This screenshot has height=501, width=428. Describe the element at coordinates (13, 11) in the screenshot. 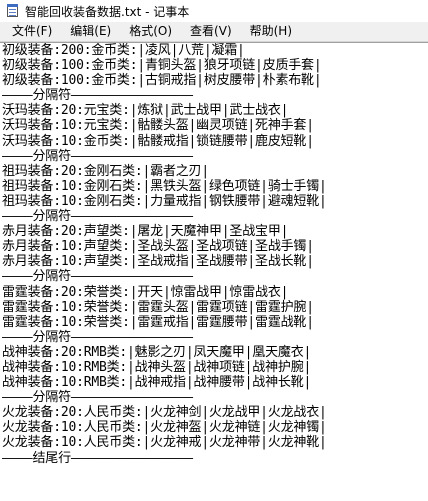

I see `notepad-icon` at that location.